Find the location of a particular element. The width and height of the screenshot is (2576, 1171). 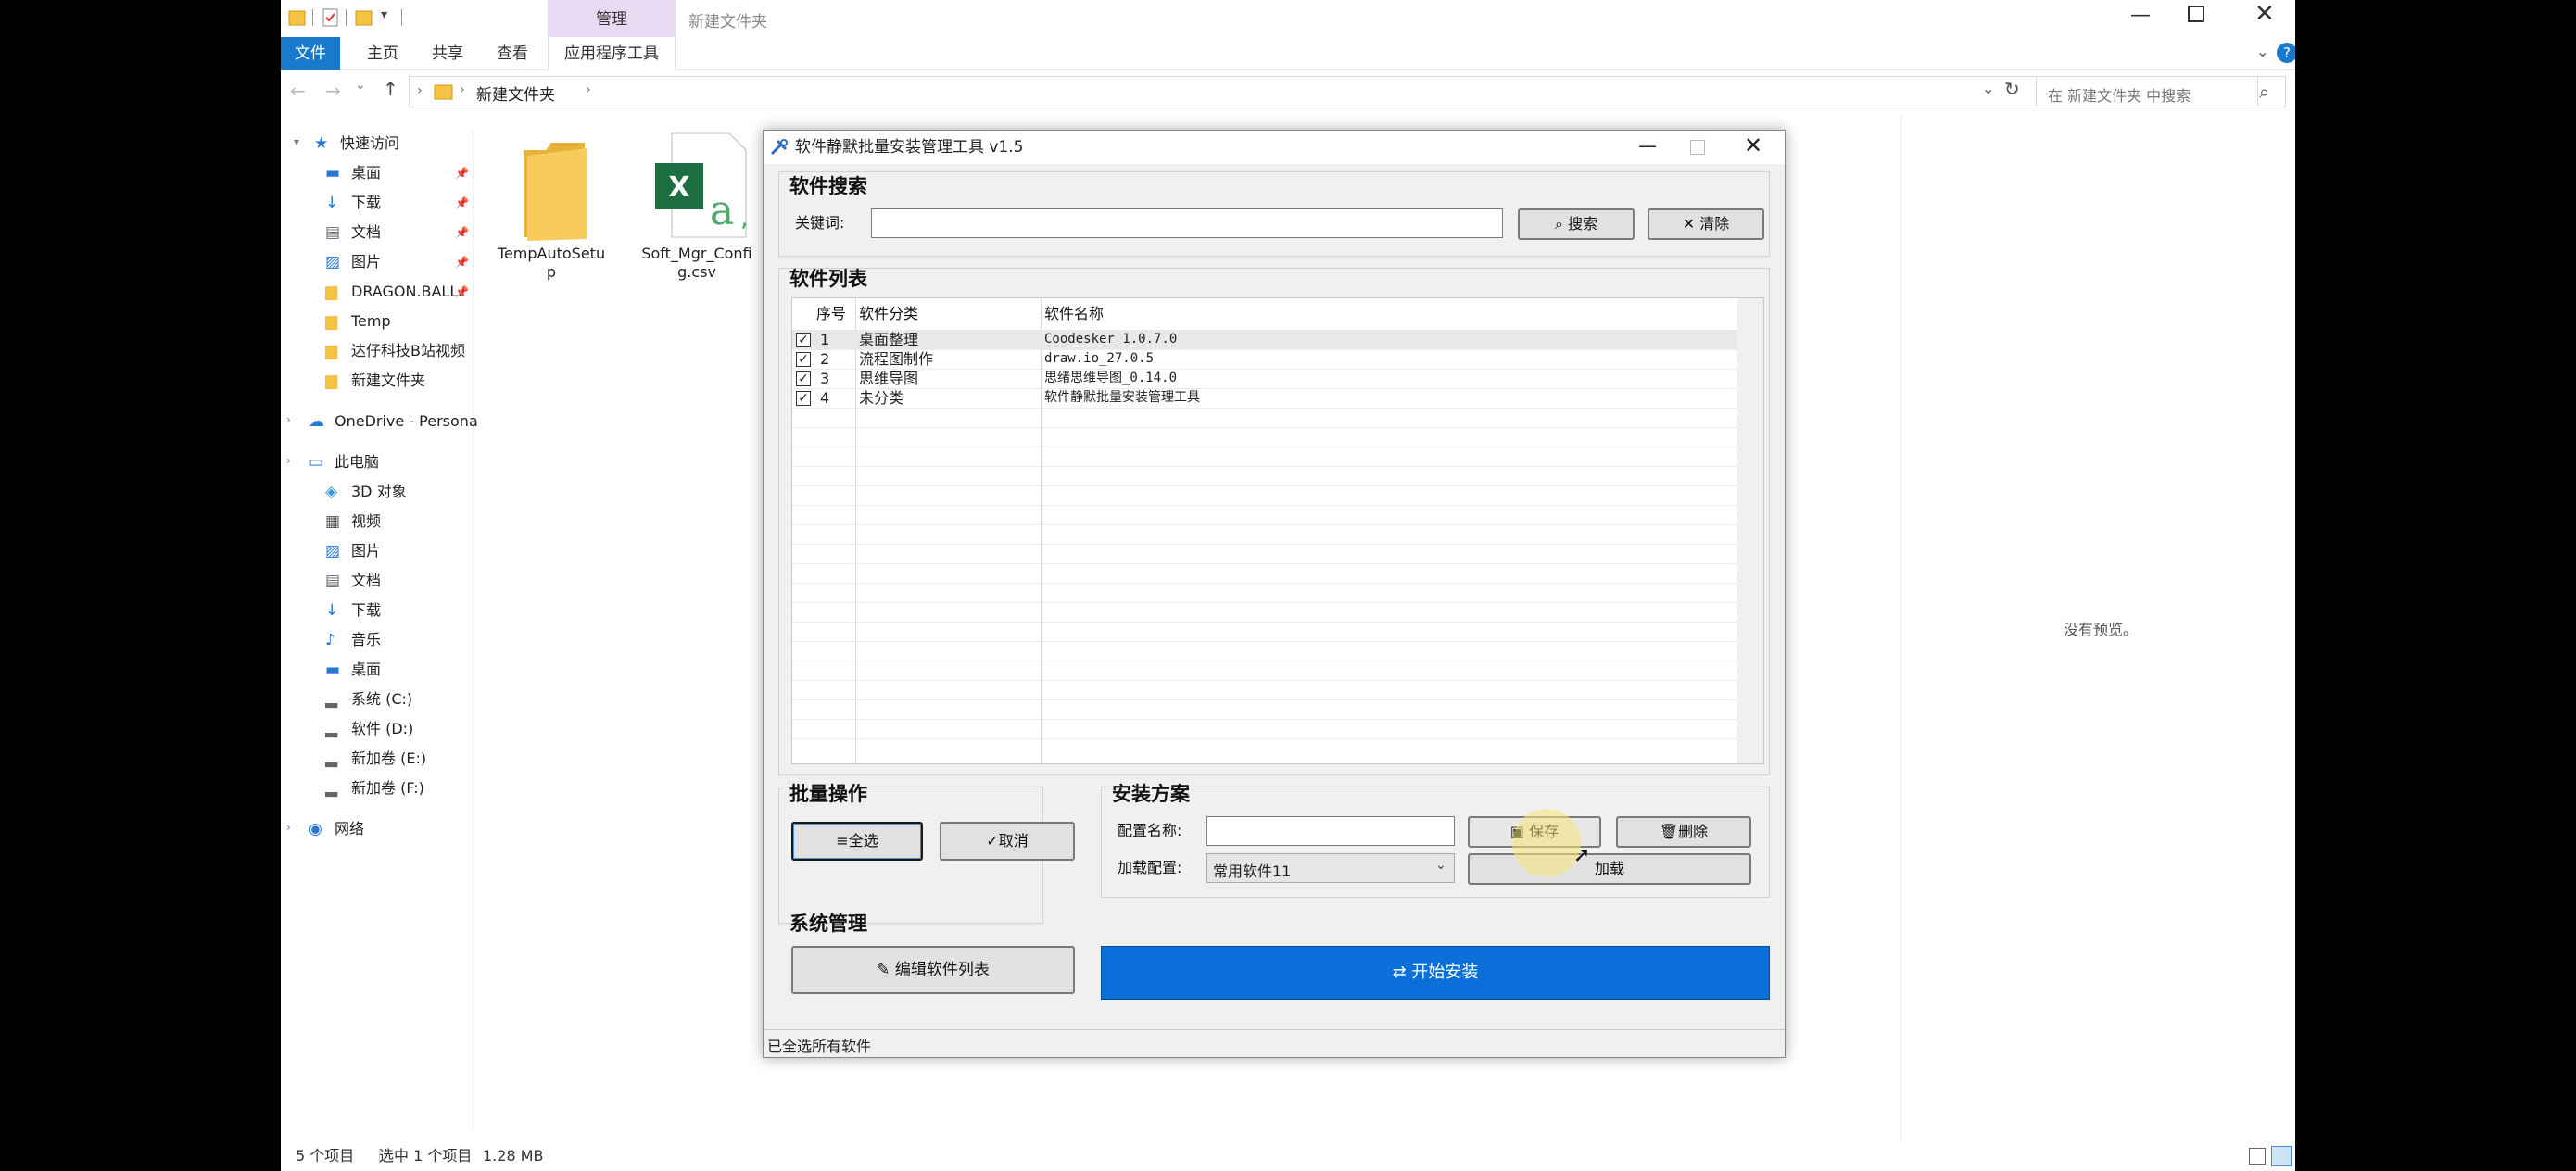

plan-name-input is located at coordinates (1331, 831).